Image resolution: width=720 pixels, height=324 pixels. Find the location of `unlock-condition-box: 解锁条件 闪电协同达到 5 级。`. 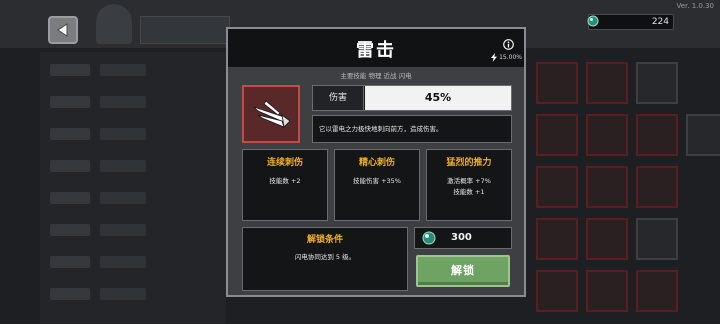

unlock-condition-box: 解锁条件 闪电协同达到 5 级。 is located at coordinates (325, 259).